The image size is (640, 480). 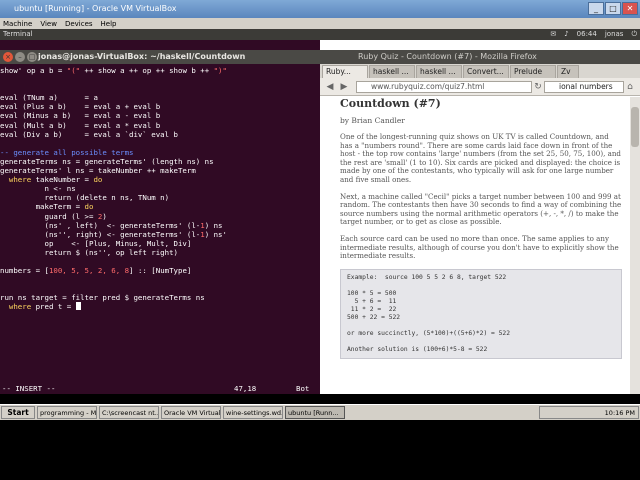 I want to click on code-line: eval (Plus a b) = eval a + eval b, so click(x=80, y=107).